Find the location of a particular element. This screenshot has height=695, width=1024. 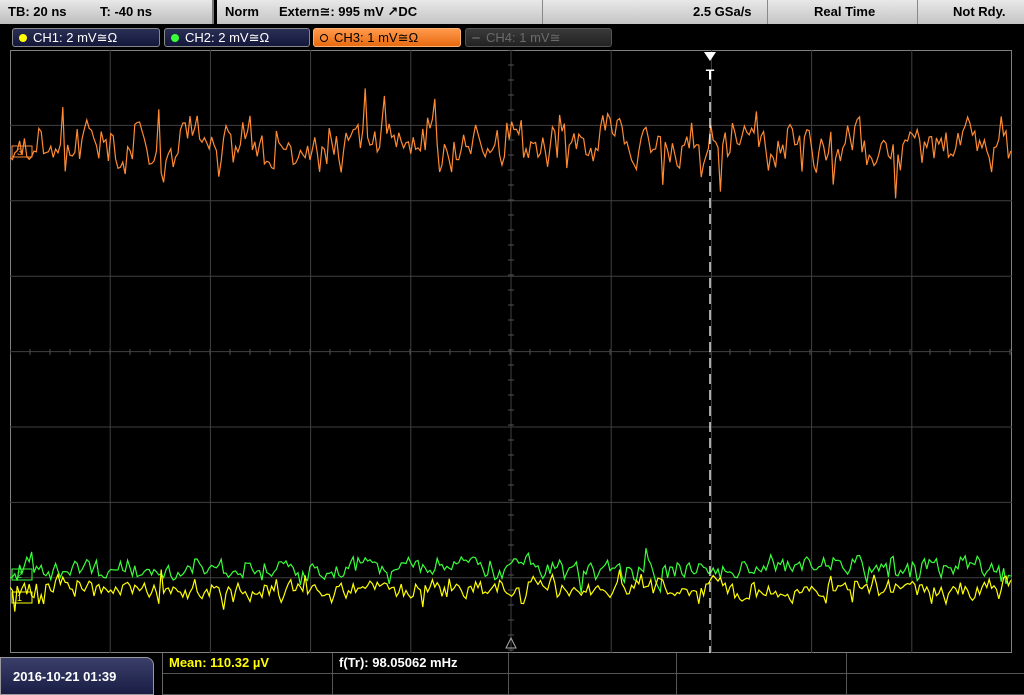

datetime: 2016-10-21 01:39 is located at coordinates (65, 676).